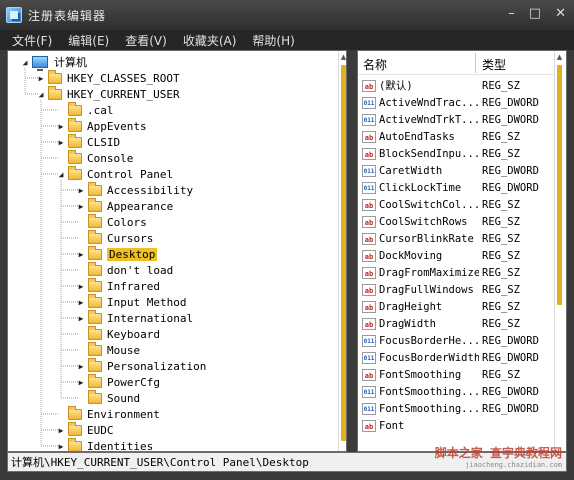 The height and width of the screenshot is (480, 574). Describe the element at coordinates (110, 158) in the screenshot. I see `tree-node-label: Console` at that location.